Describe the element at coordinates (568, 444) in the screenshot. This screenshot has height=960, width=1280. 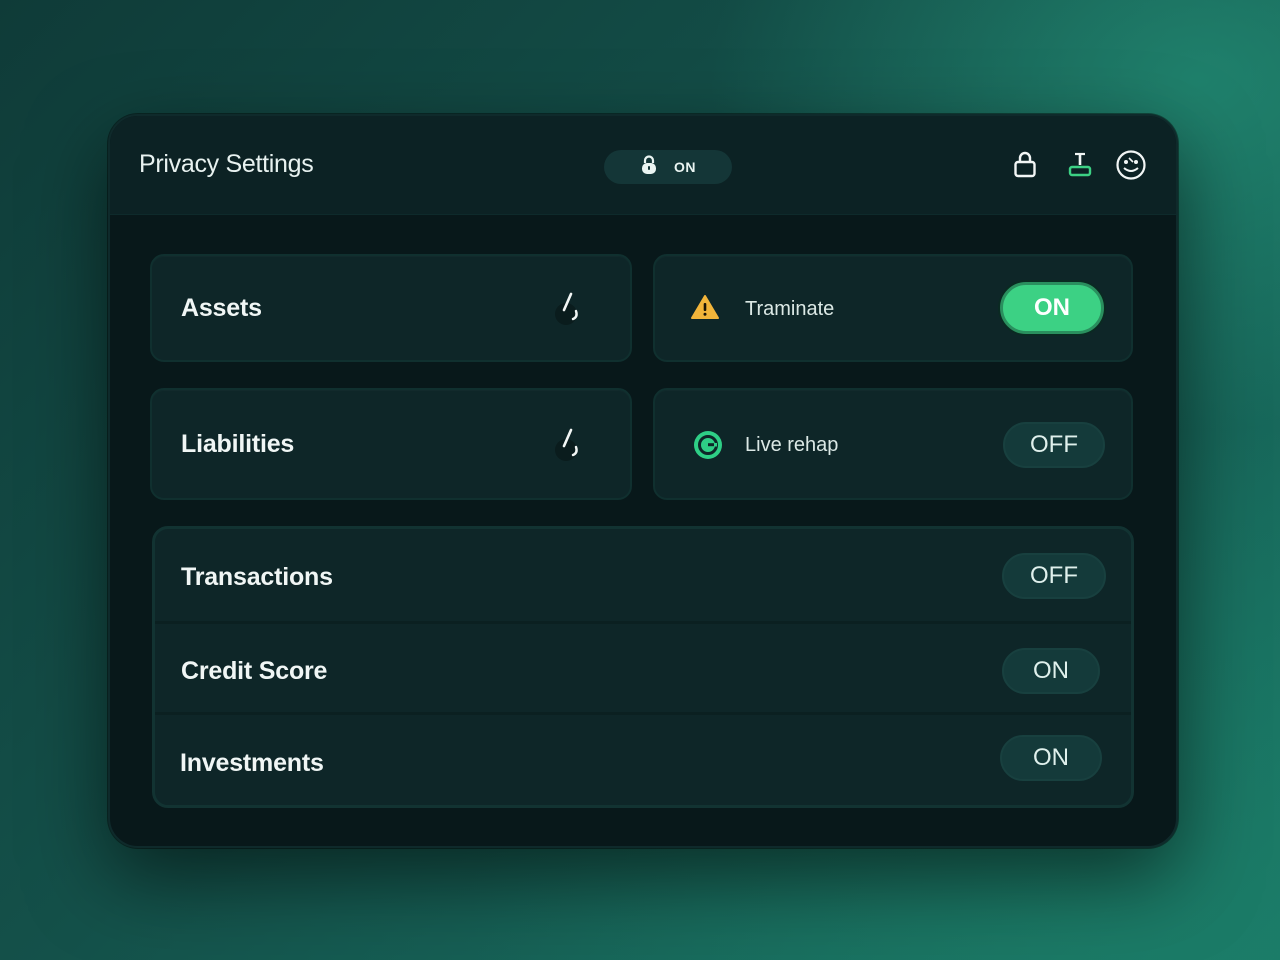
I see `liabilities-edit-icon` at that location.